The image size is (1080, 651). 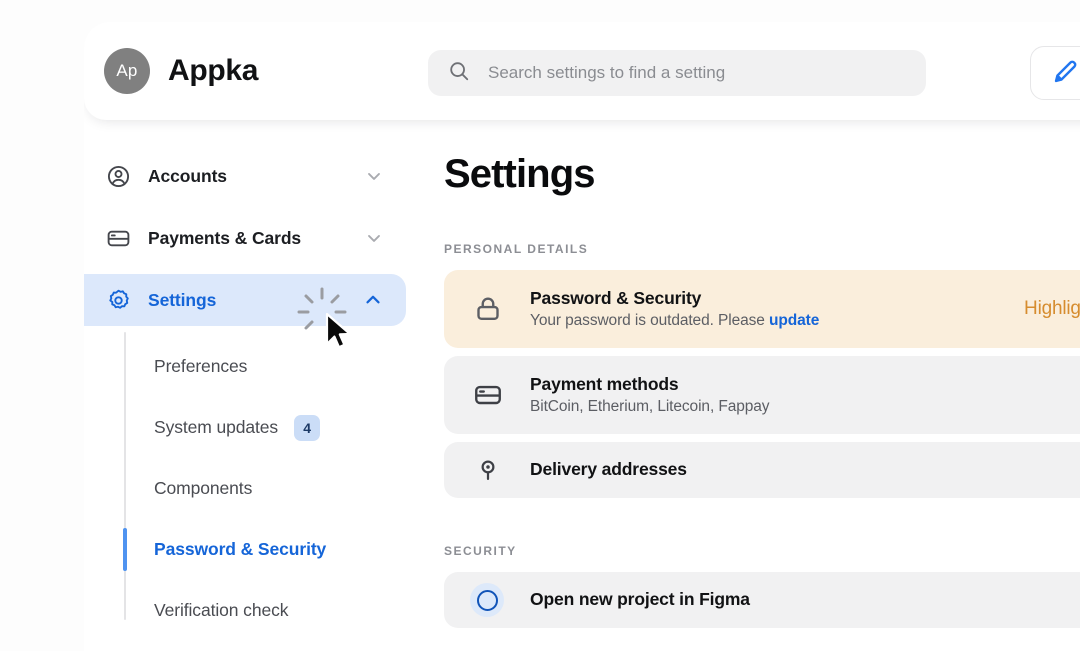 What do you see at coordinates (650, 407) in the screenshot?
I see `setting-row-subtitle: BitCoin, Etherium, Litecoin, Fappay` at bounding box center [650, 407].